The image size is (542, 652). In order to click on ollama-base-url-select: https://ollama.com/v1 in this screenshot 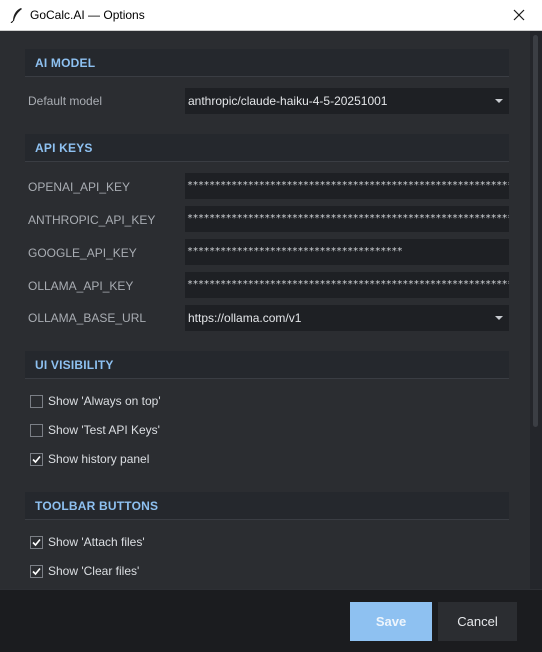, I will do `click(347, 318)`.